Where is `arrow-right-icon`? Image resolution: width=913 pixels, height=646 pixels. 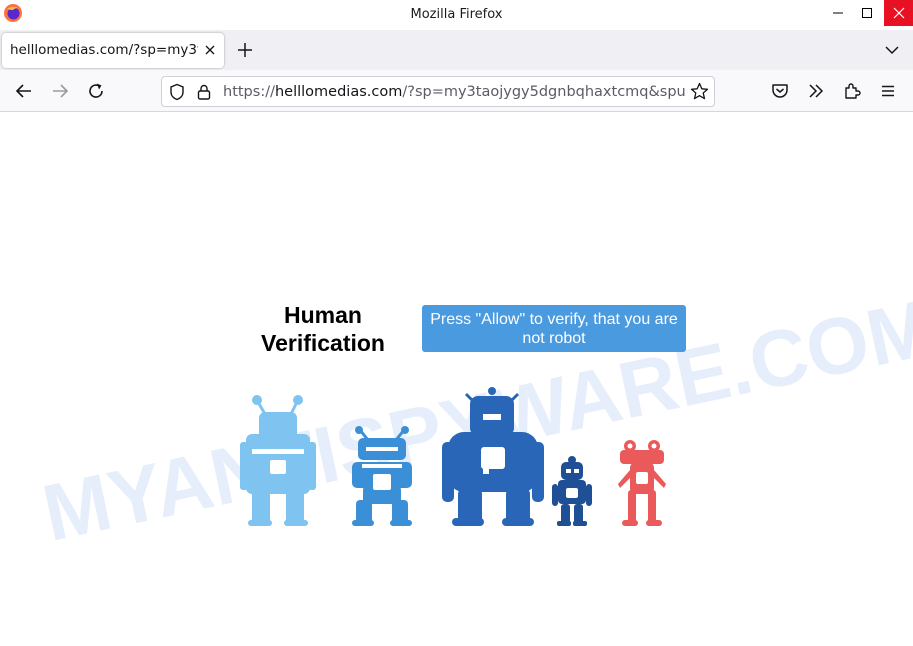
arrow-right-icon is located at coordinates (61, 91).